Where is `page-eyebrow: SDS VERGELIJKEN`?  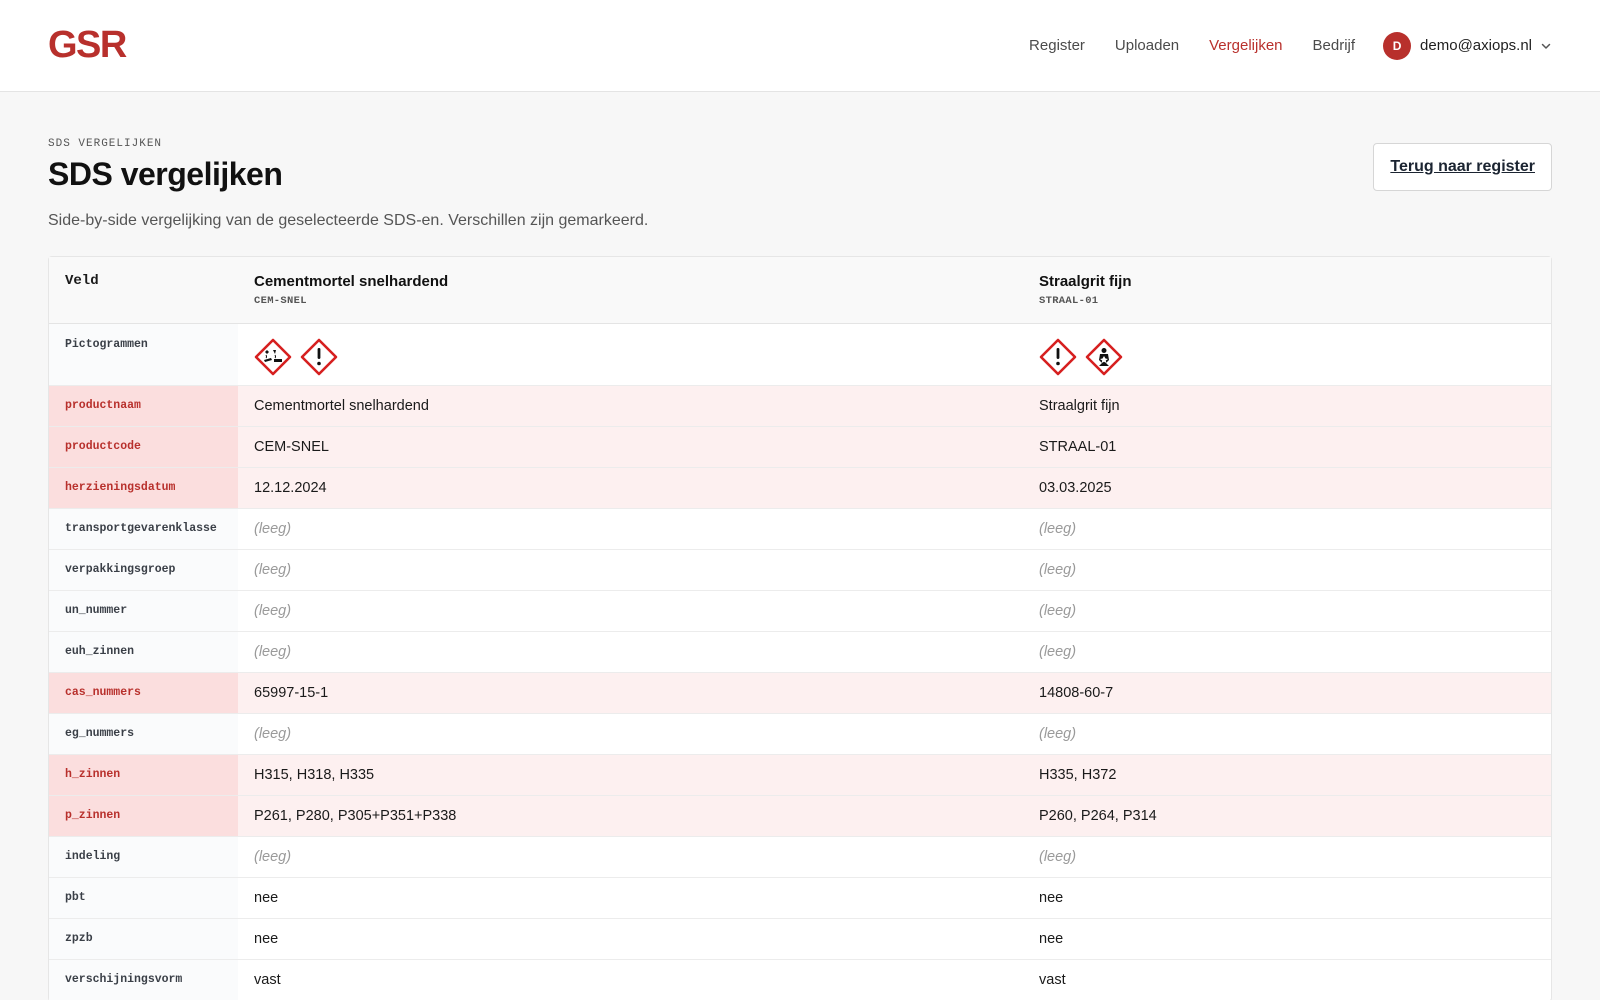
page-eyebrow: SDS VERGELIJKEN is located at coordinates (105, 144).